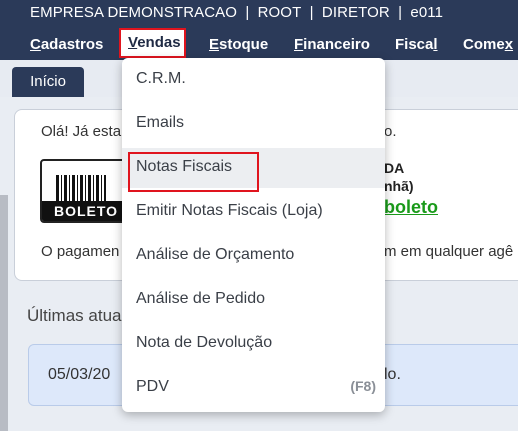  What do you see at coordinates (336, 44) in the screenshot?
I see `menu-label: inanceiro` at bounding box center [336, 44].